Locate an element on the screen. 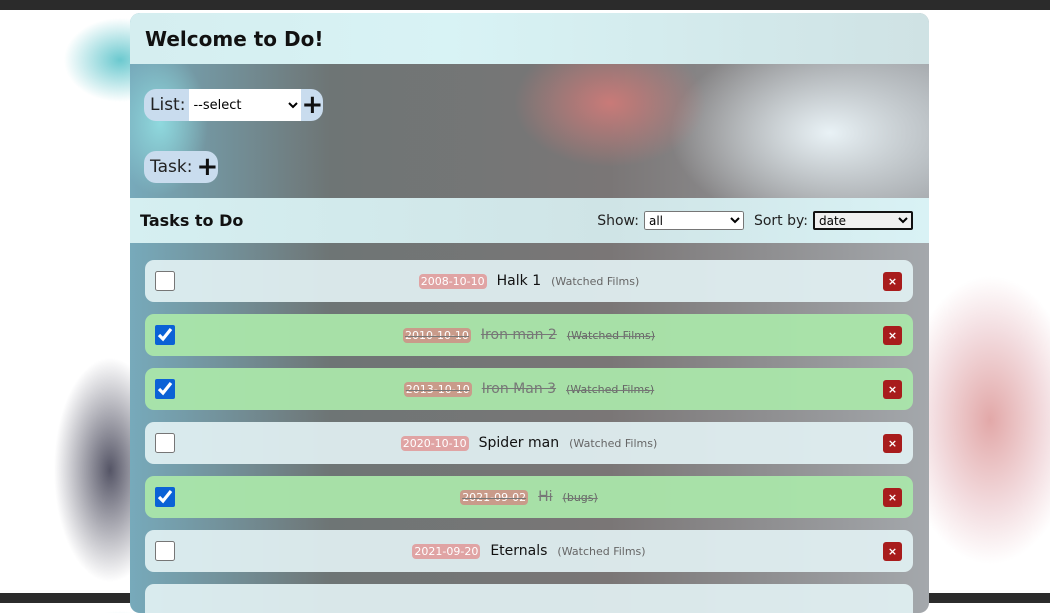 The image size is (1050, 613). show-label: Show: is located at coordinates (618, 220).